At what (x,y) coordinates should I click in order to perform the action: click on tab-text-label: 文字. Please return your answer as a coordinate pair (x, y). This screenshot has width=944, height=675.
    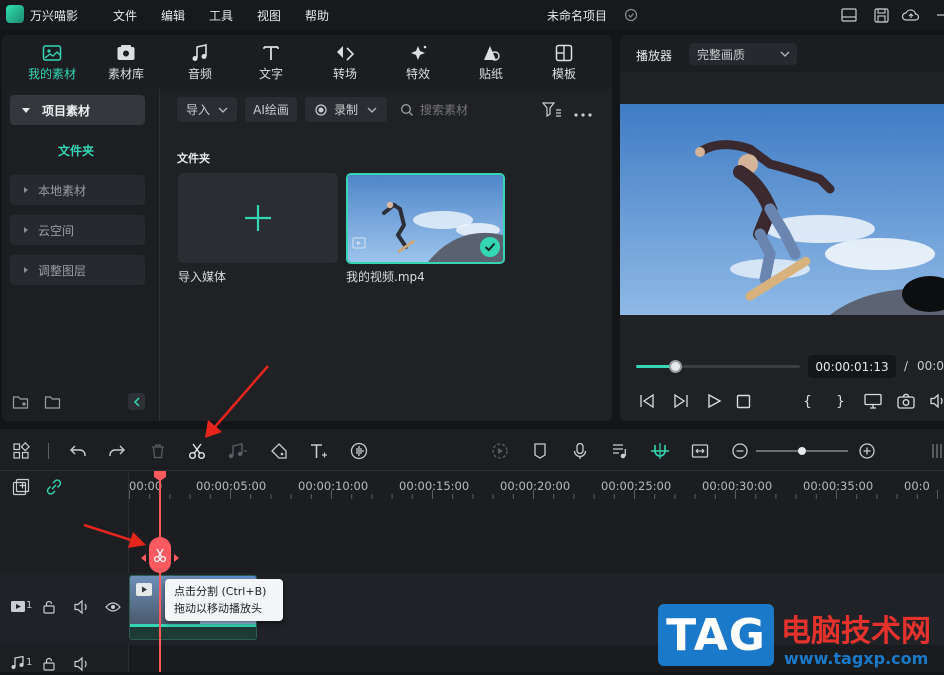
    Looking at the image, I should click on (270, 74).